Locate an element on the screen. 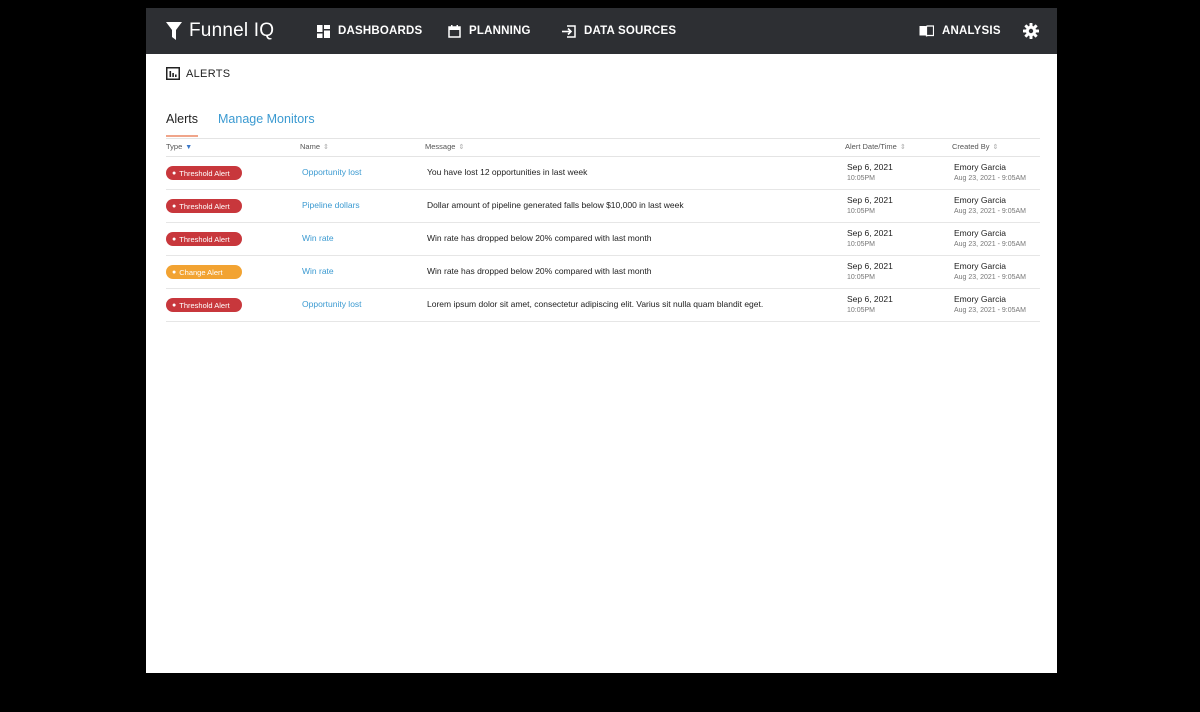 Image resolution: width=1200 pixels, height=712 pixels. badge-label: Change Alert is located at coordinates (201, 272).